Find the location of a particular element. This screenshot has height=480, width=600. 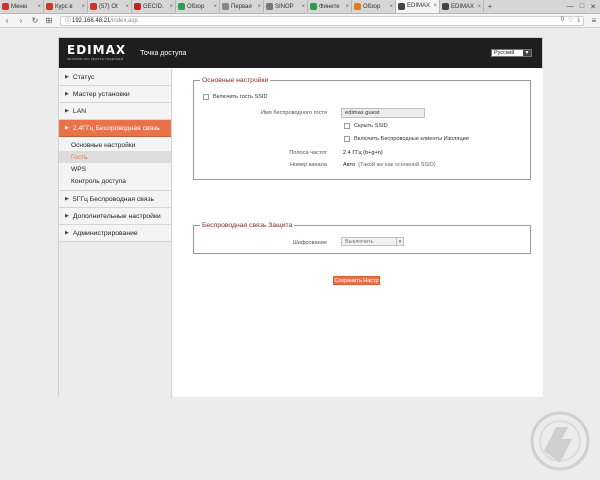

new-tab-button: + is located at coordinates (490, 6).